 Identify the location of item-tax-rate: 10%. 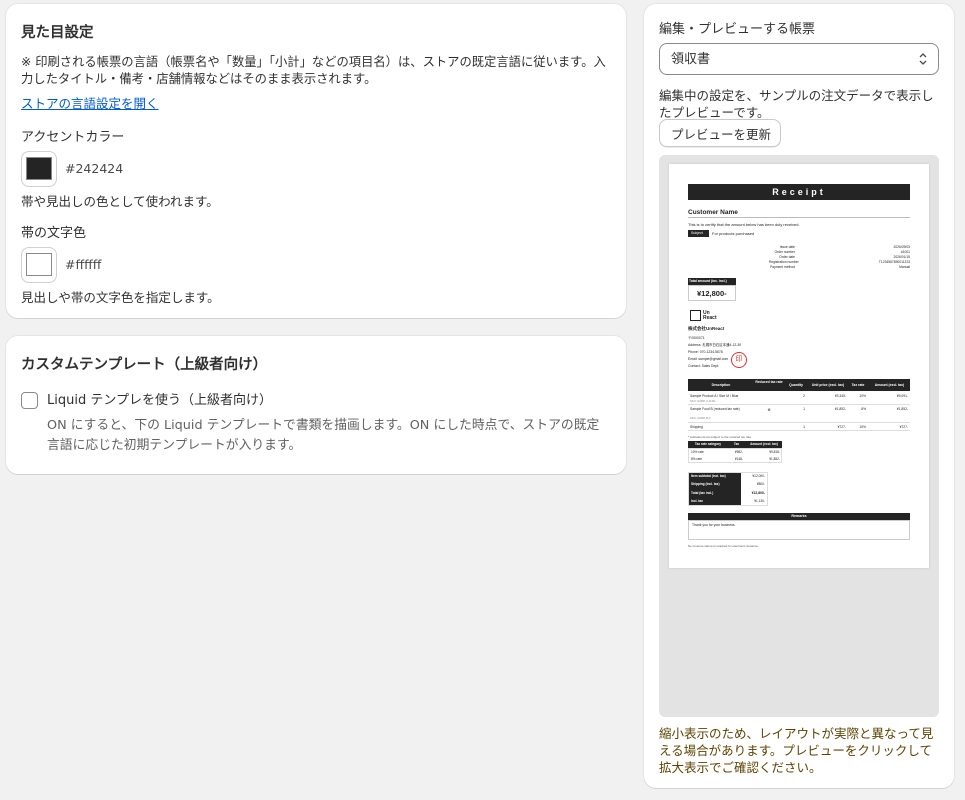
(862, 396).